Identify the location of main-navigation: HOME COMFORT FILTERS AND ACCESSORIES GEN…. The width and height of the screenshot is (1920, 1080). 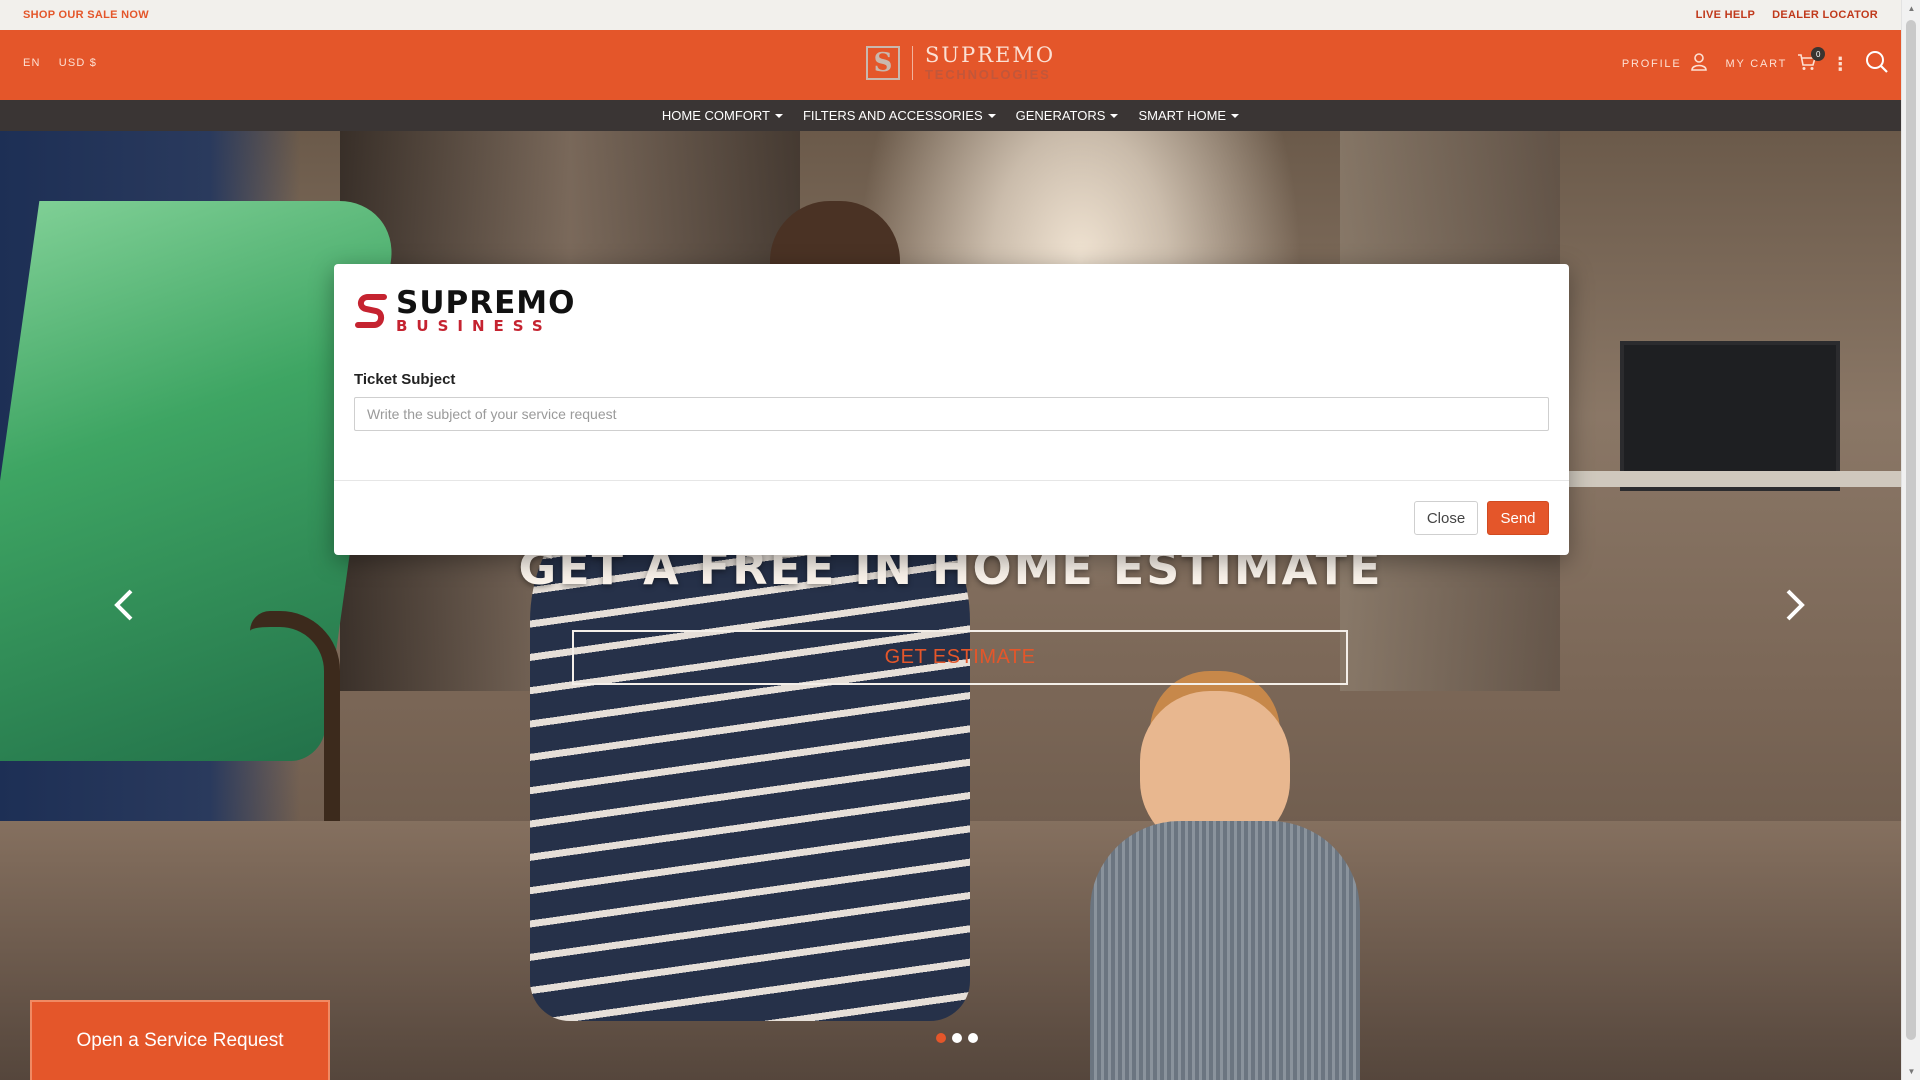
(950, 115).